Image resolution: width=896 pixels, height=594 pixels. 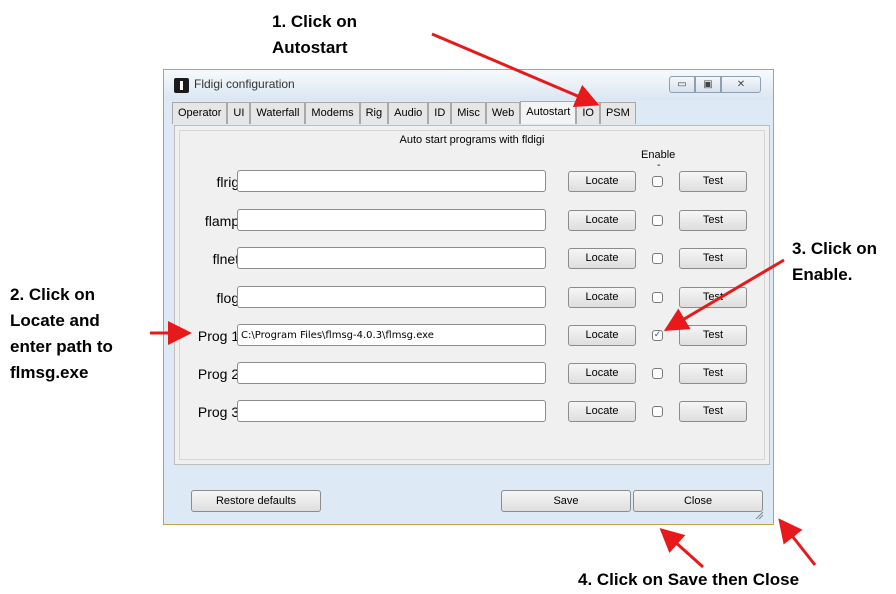 I want to click on arrow-to-enable, so click(x=724, y=295).